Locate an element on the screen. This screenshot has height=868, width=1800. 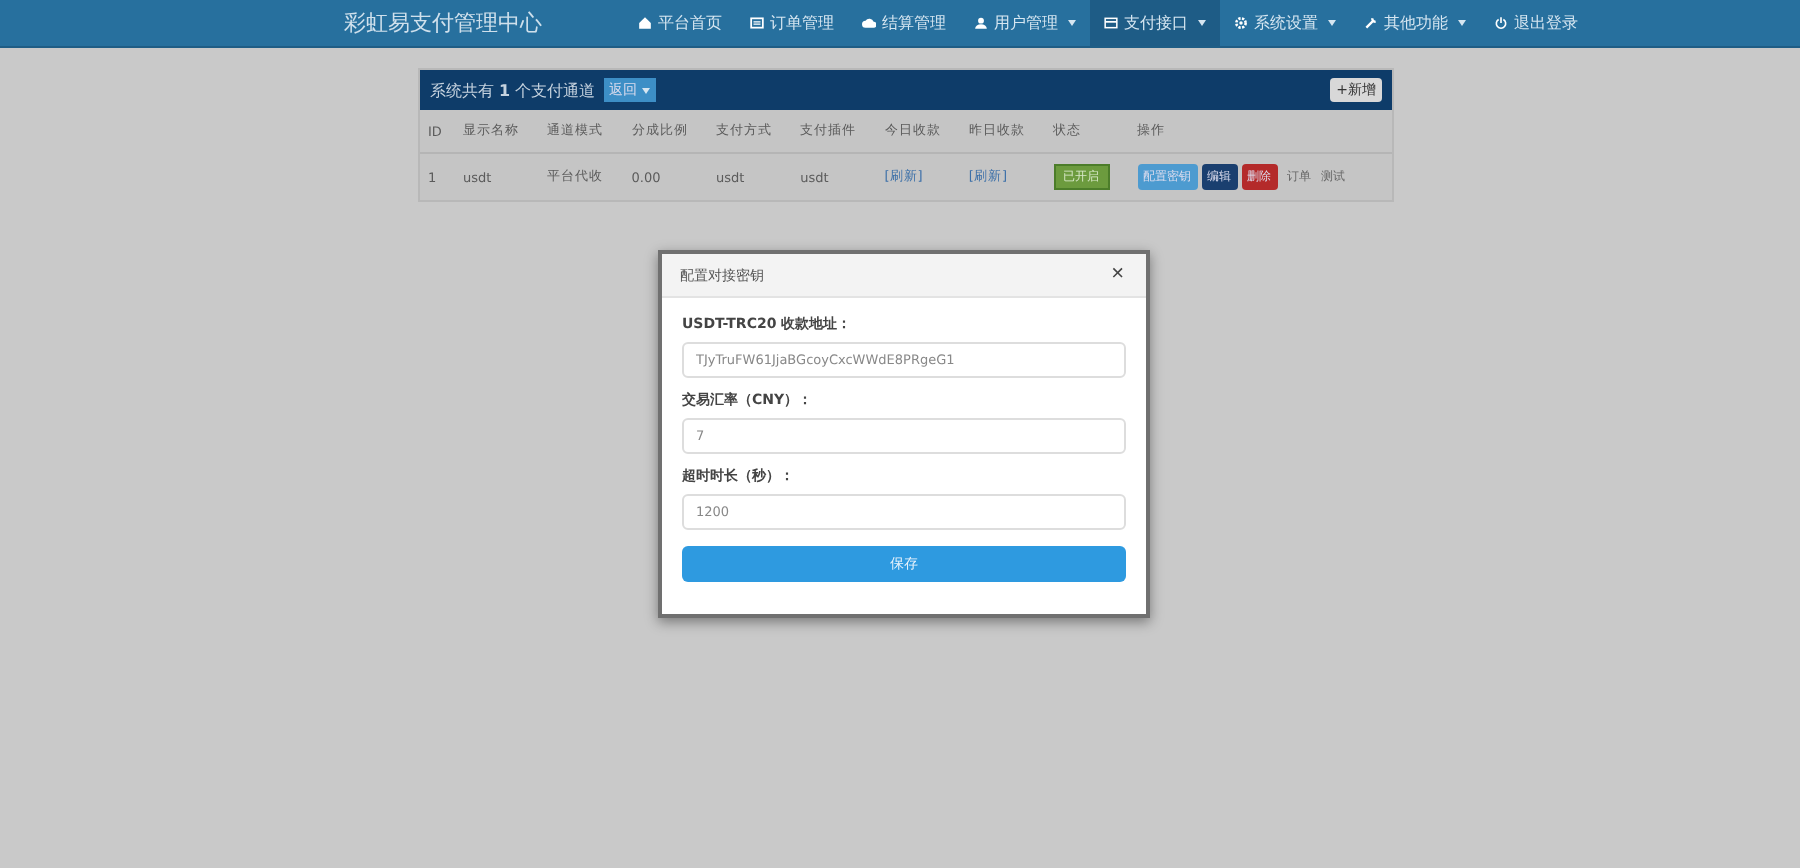
cloud-icon is located at coordinates (869, 23).